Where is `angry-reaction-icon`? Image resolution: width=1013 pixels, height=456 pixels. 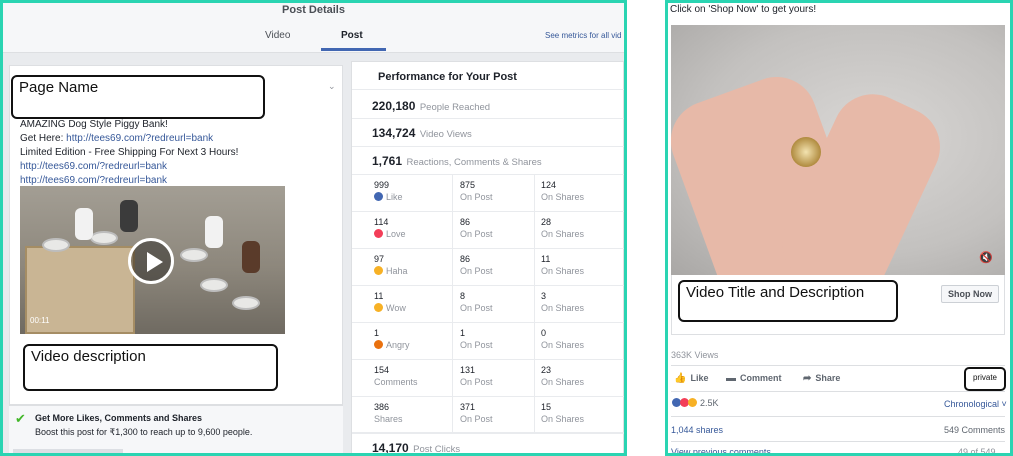
angry-reaction-icon is located at coordinates (378, 344).